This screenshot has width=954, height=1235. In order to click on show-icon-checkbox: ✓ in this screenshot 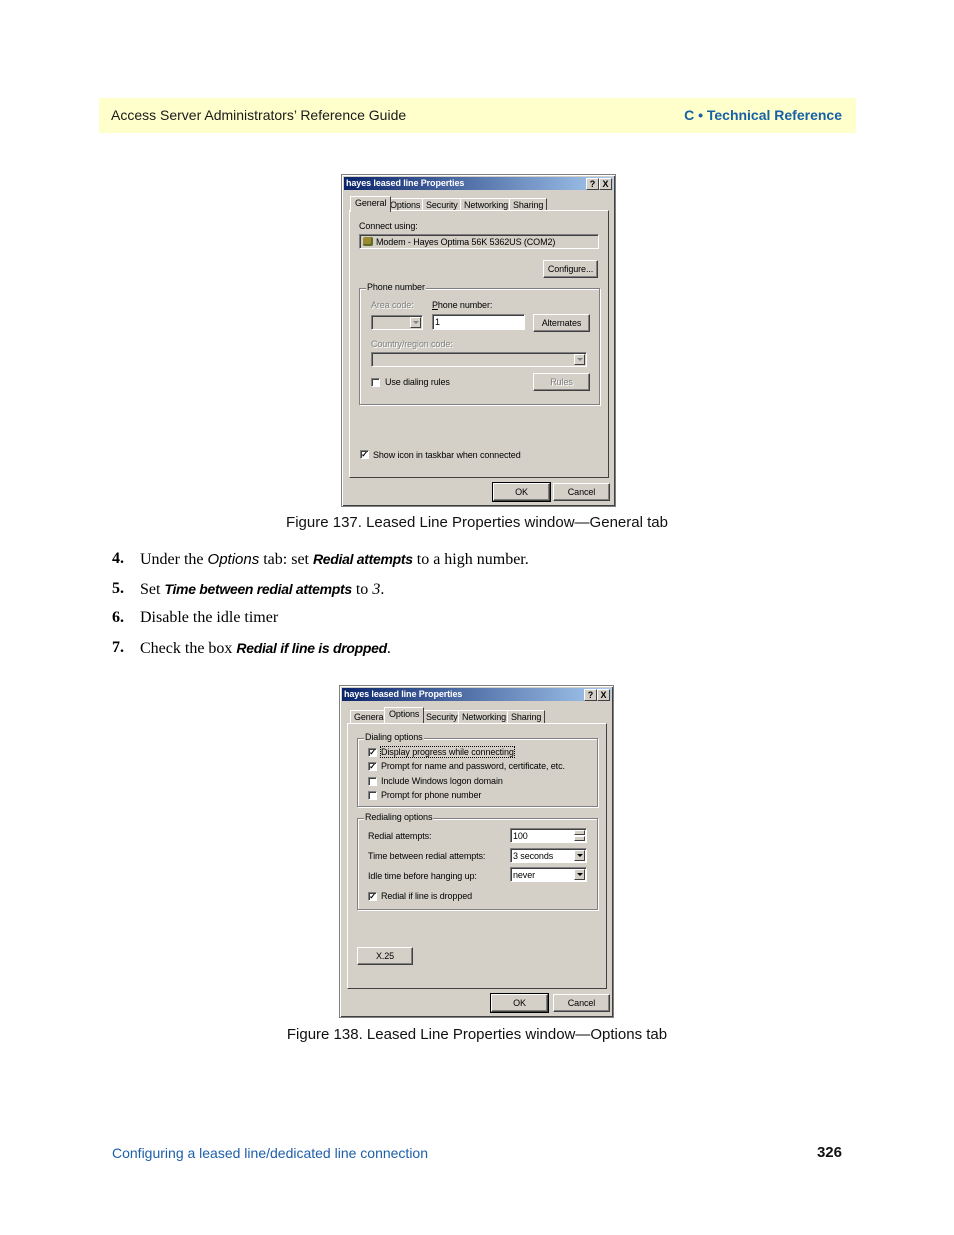, I will do `click(364, 454)`.